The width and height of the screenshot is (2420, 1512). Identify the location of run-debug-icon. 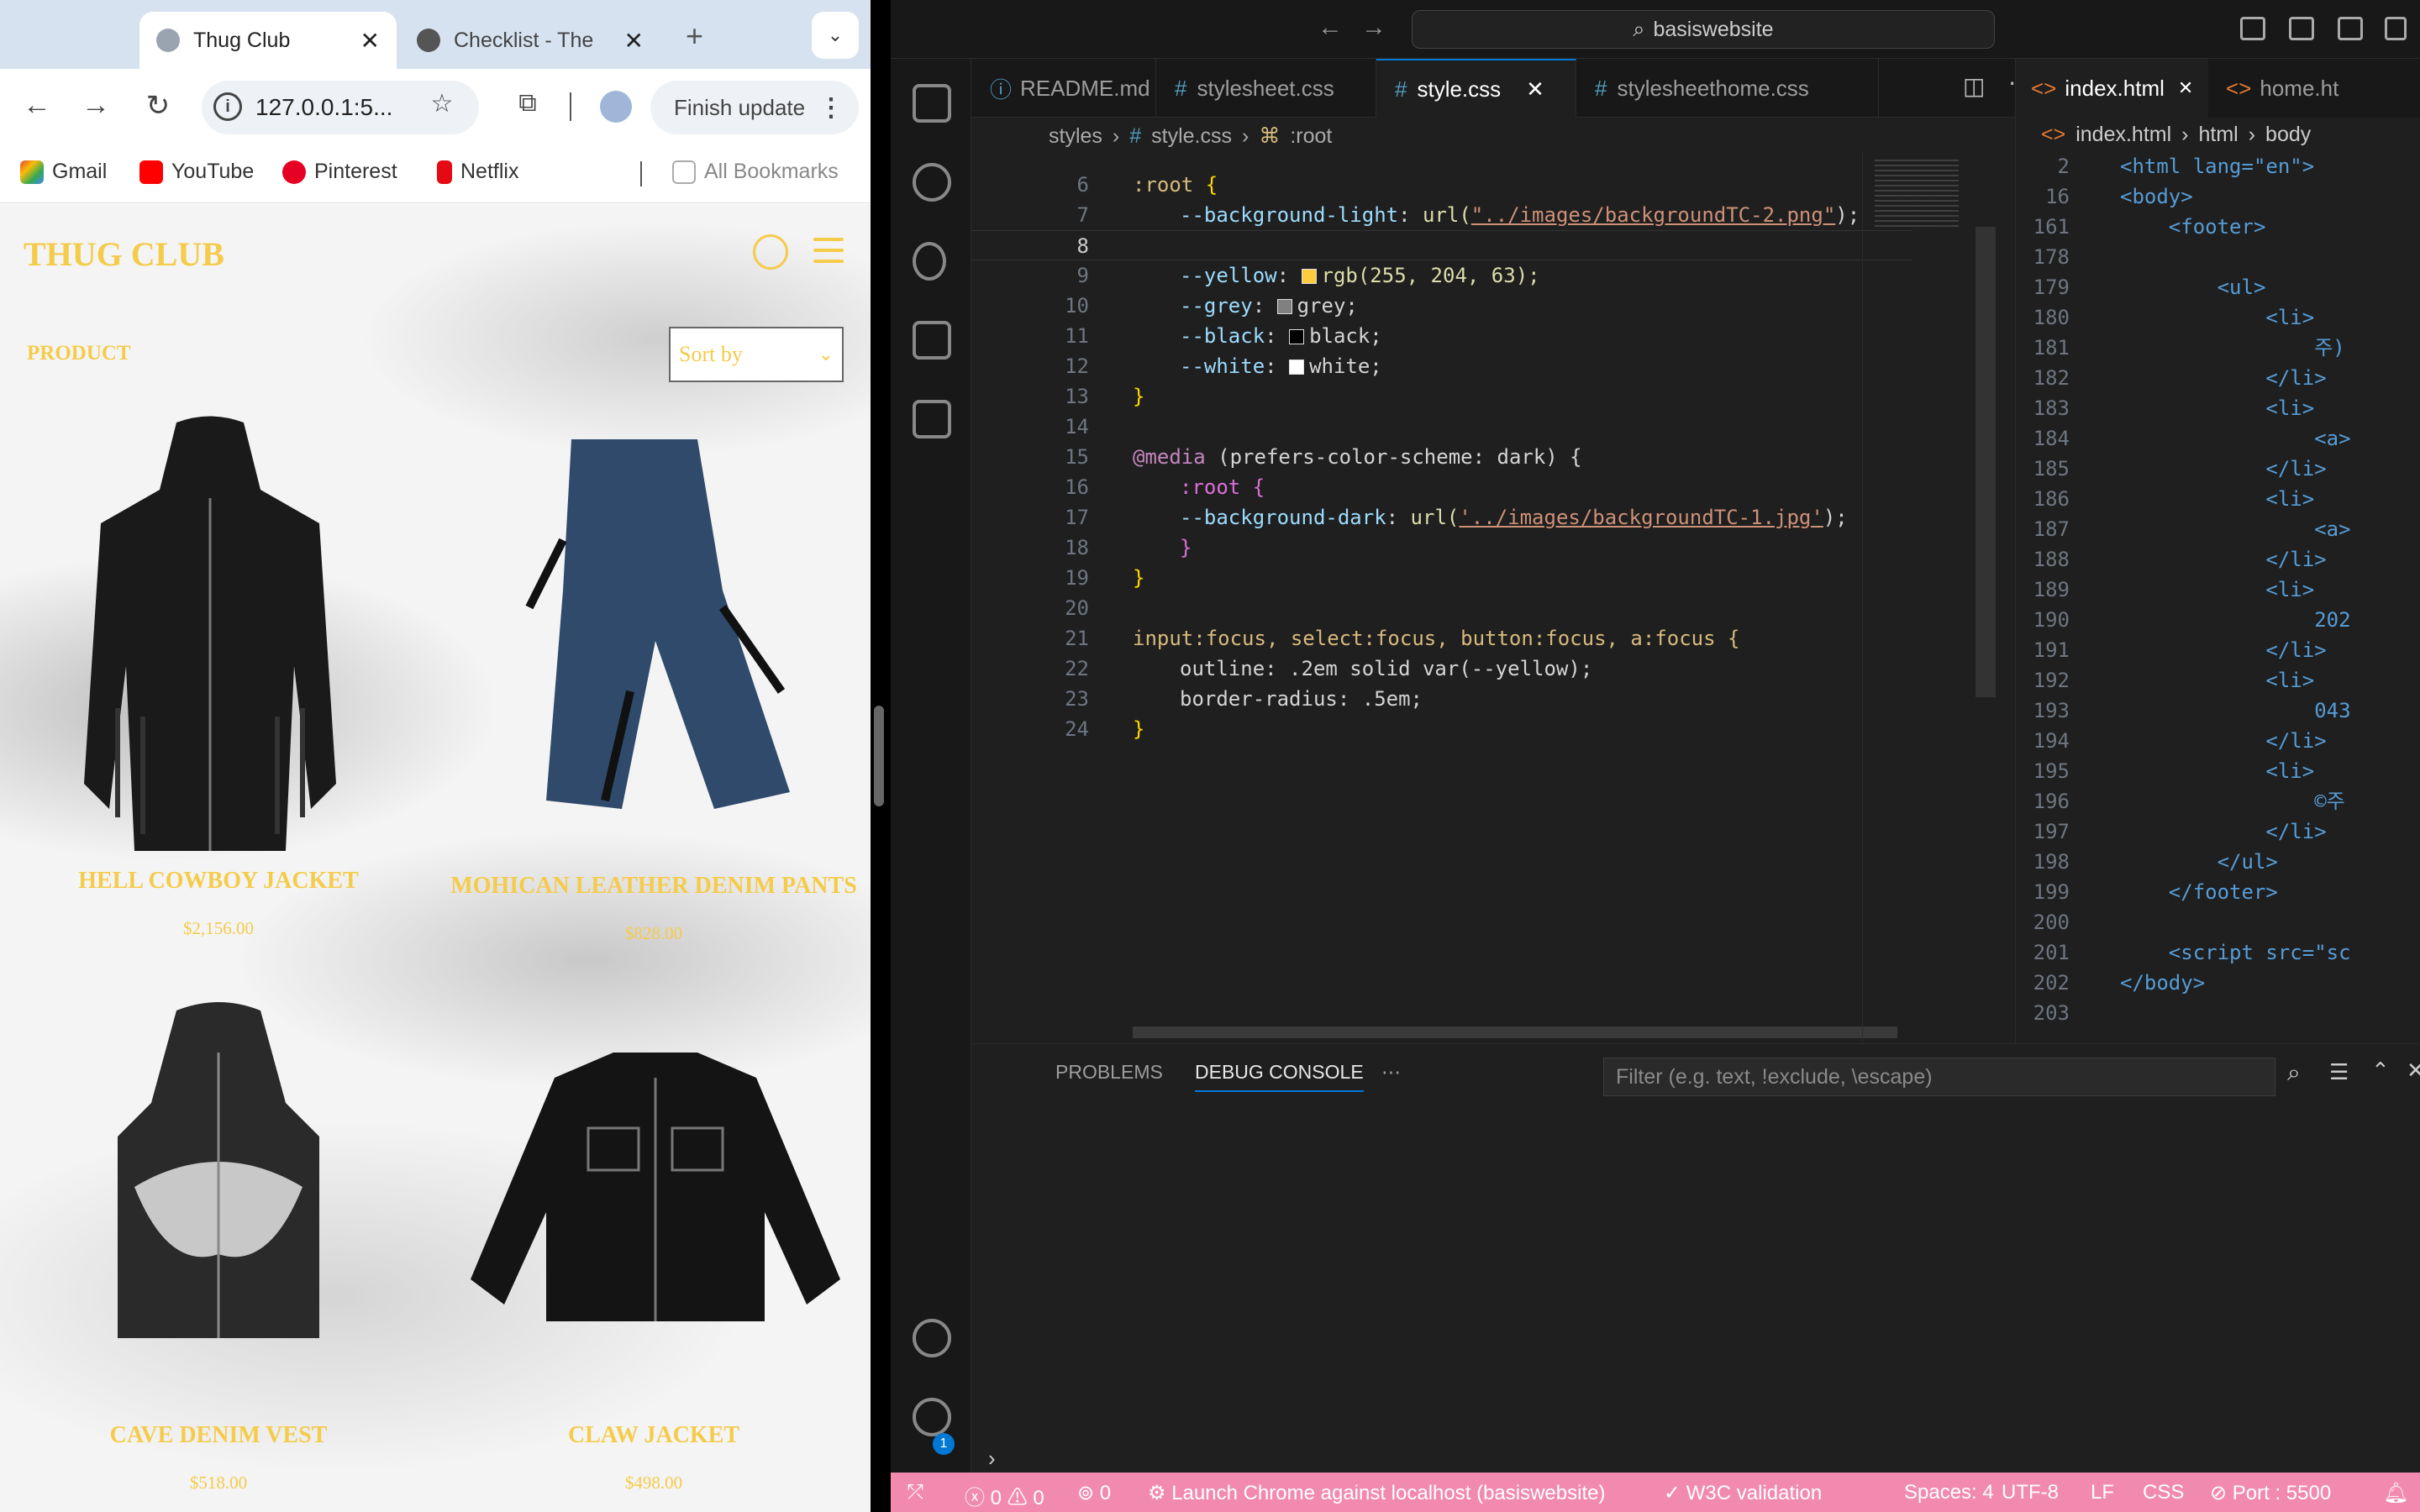
(932, 340).